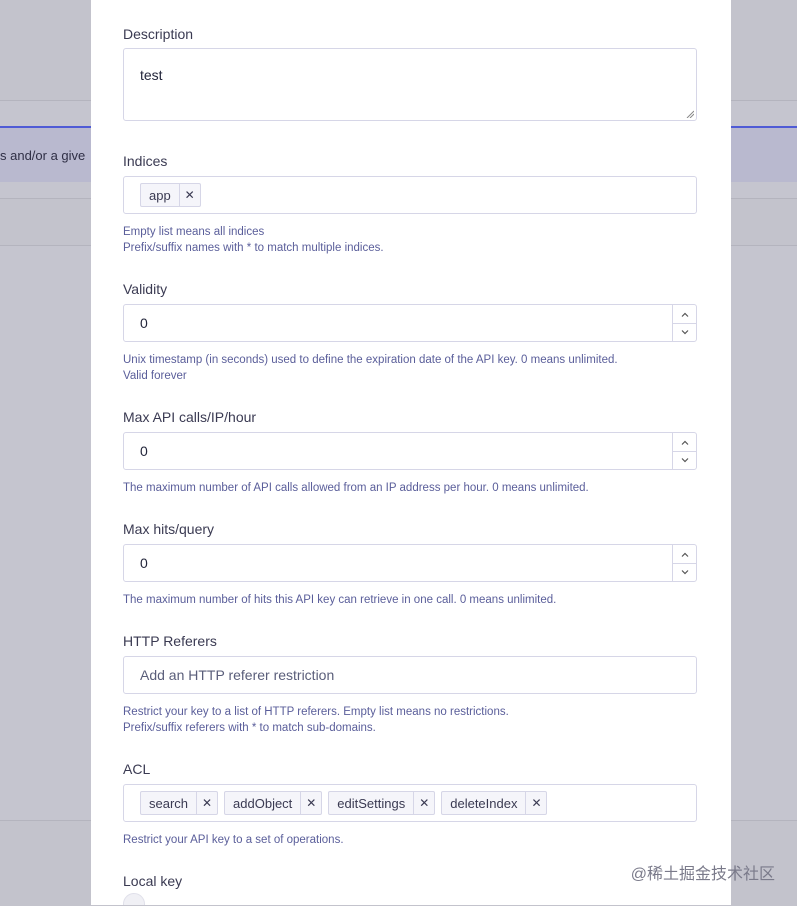 The image size is (797, 906). I want to click on max-hits-label: Max hits/query, so click(169, 529).